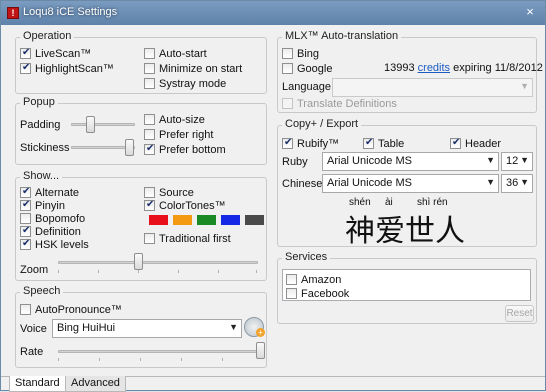  I want to click on minimize-on-start-checkbox: Minimize on start, so click(193, 68).